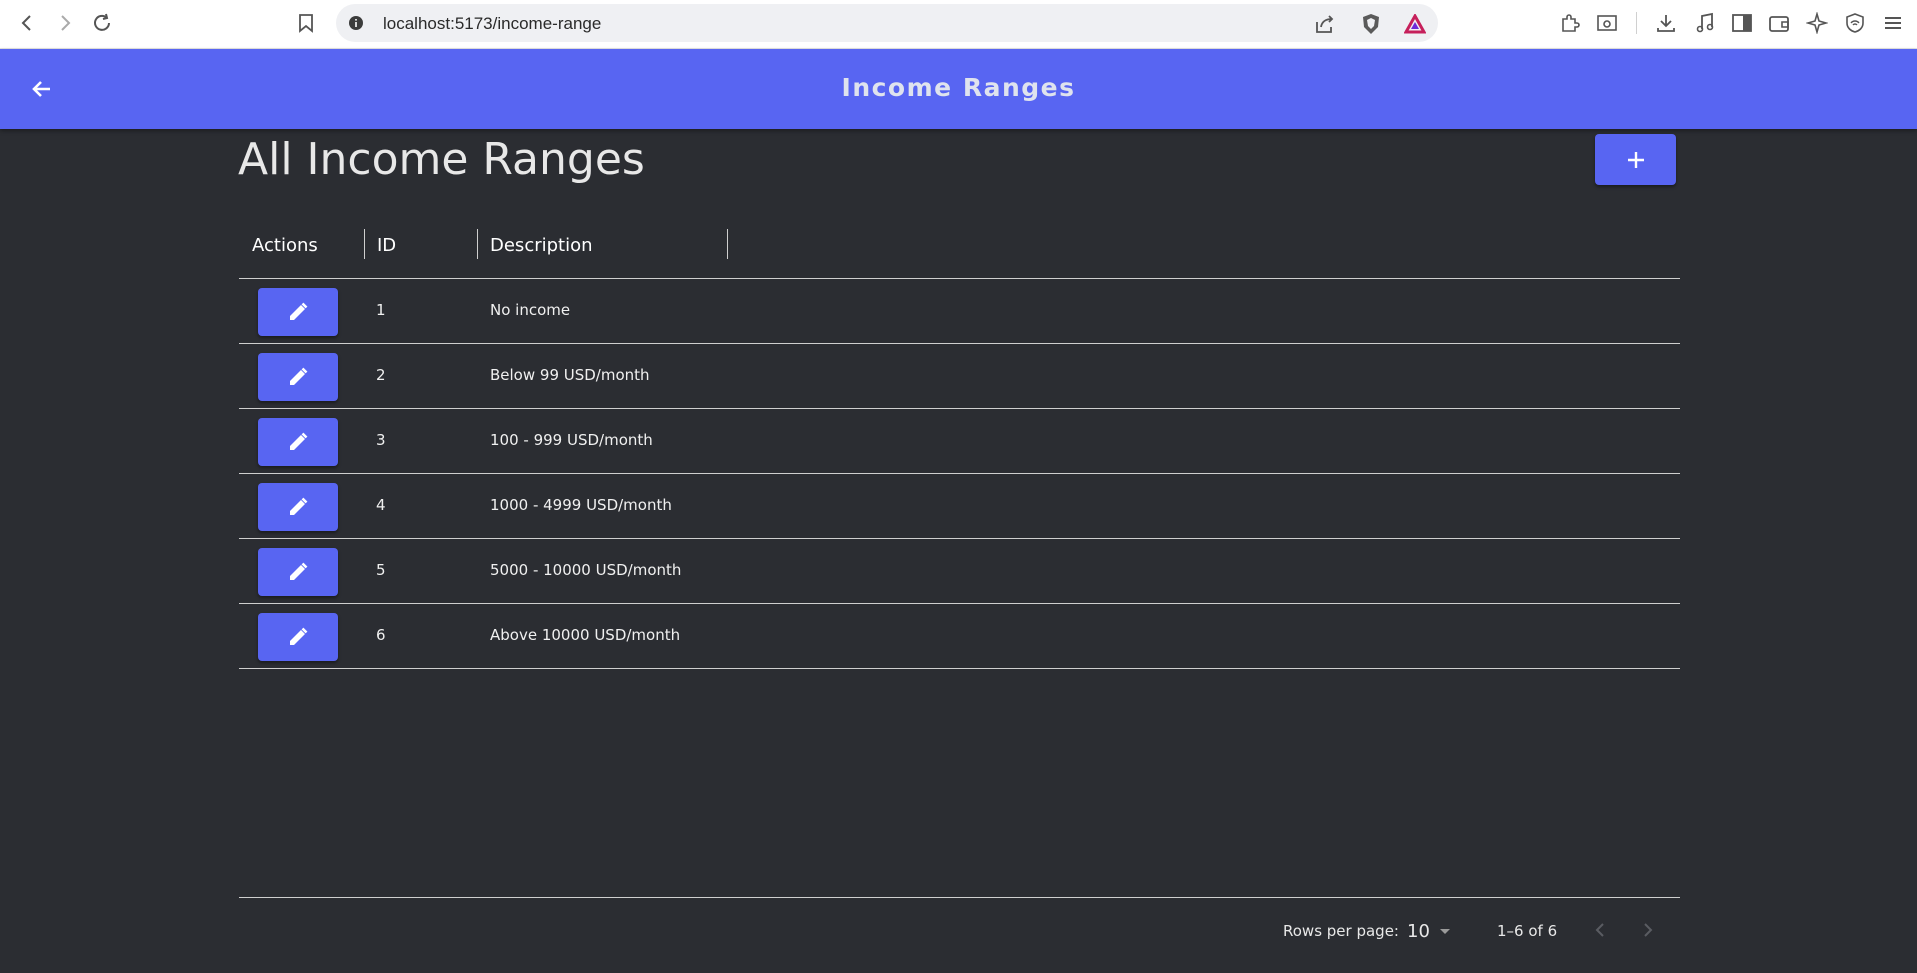  I want to click on cell-id: 2, so click(381, 375).